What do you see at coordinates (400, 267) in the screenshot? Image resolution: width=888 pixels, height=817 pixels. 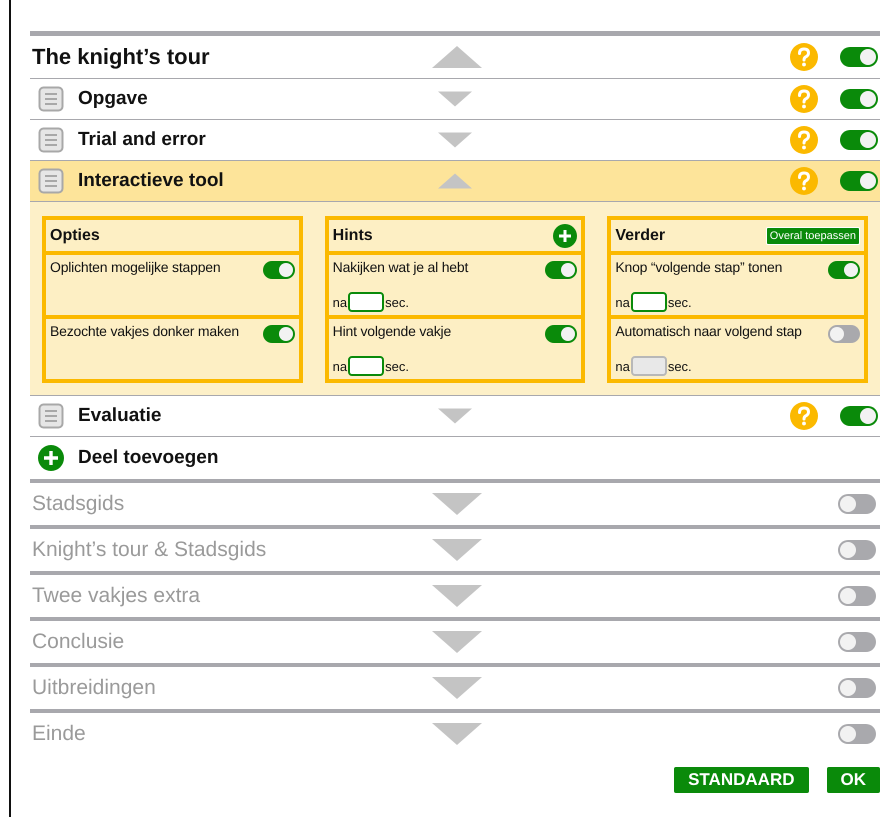 I see `option-label: Nakijken wat je al hebt` at bounding box center [400, 267].